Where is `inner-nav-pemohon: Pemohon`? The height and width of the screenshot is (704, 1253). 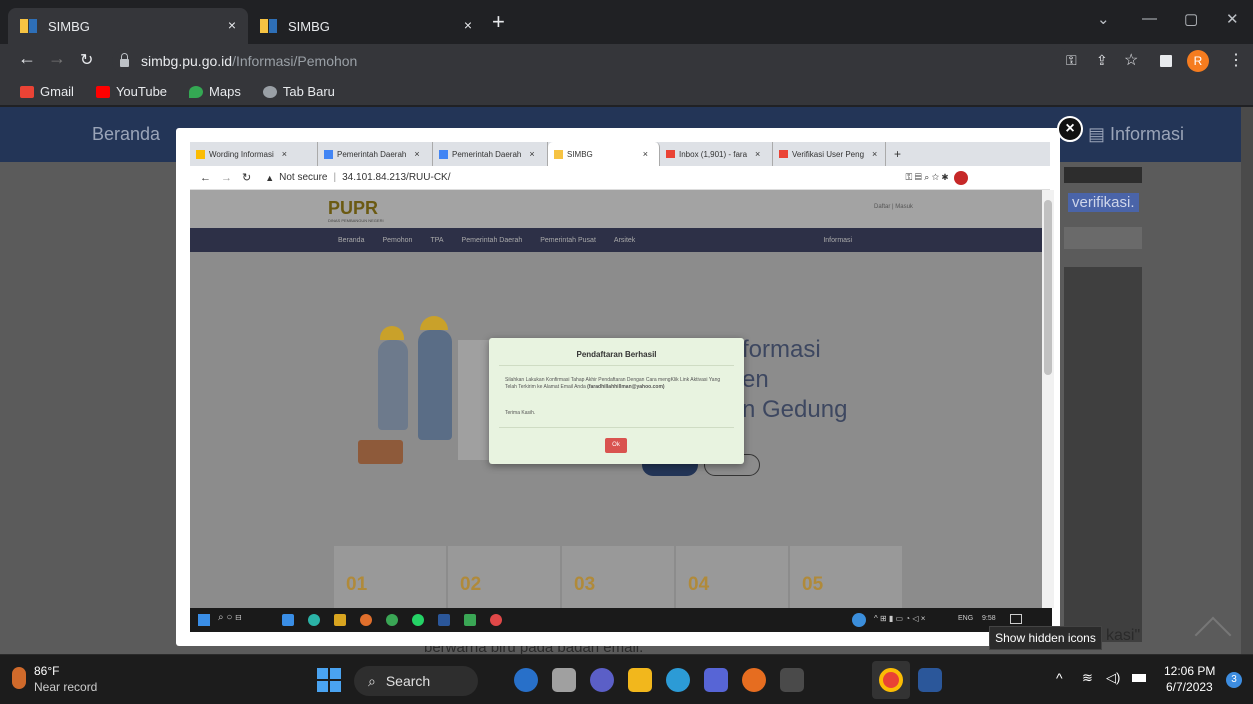 inner-nav-pemohon: Pemohon is located at coordinates (397, 240).